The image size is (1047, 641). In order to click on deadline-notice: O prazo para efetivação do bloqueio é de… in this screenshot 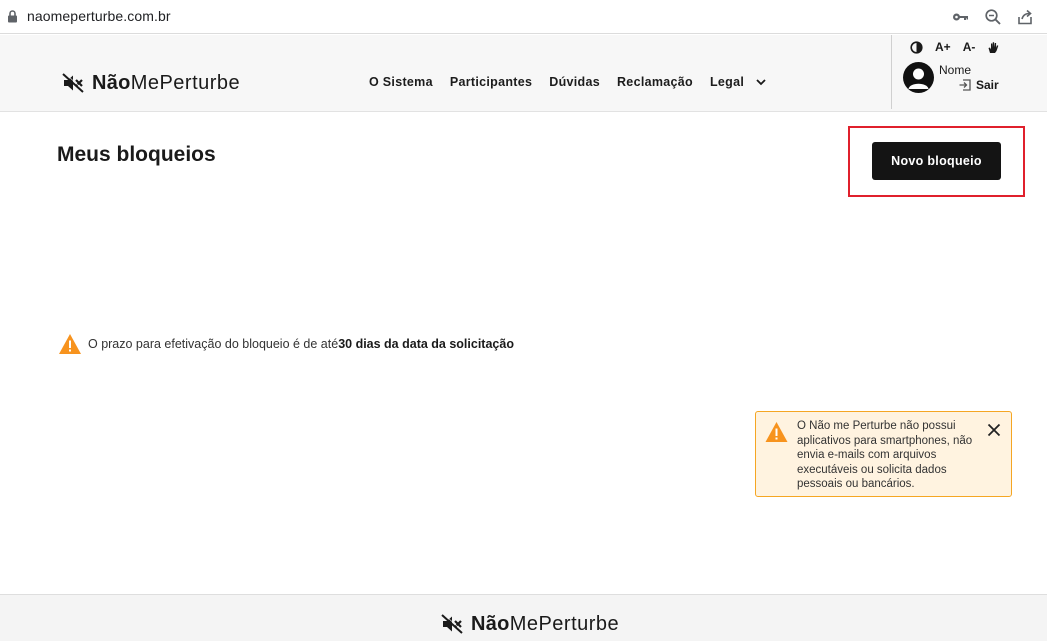, I will do `click(286, 344)`.